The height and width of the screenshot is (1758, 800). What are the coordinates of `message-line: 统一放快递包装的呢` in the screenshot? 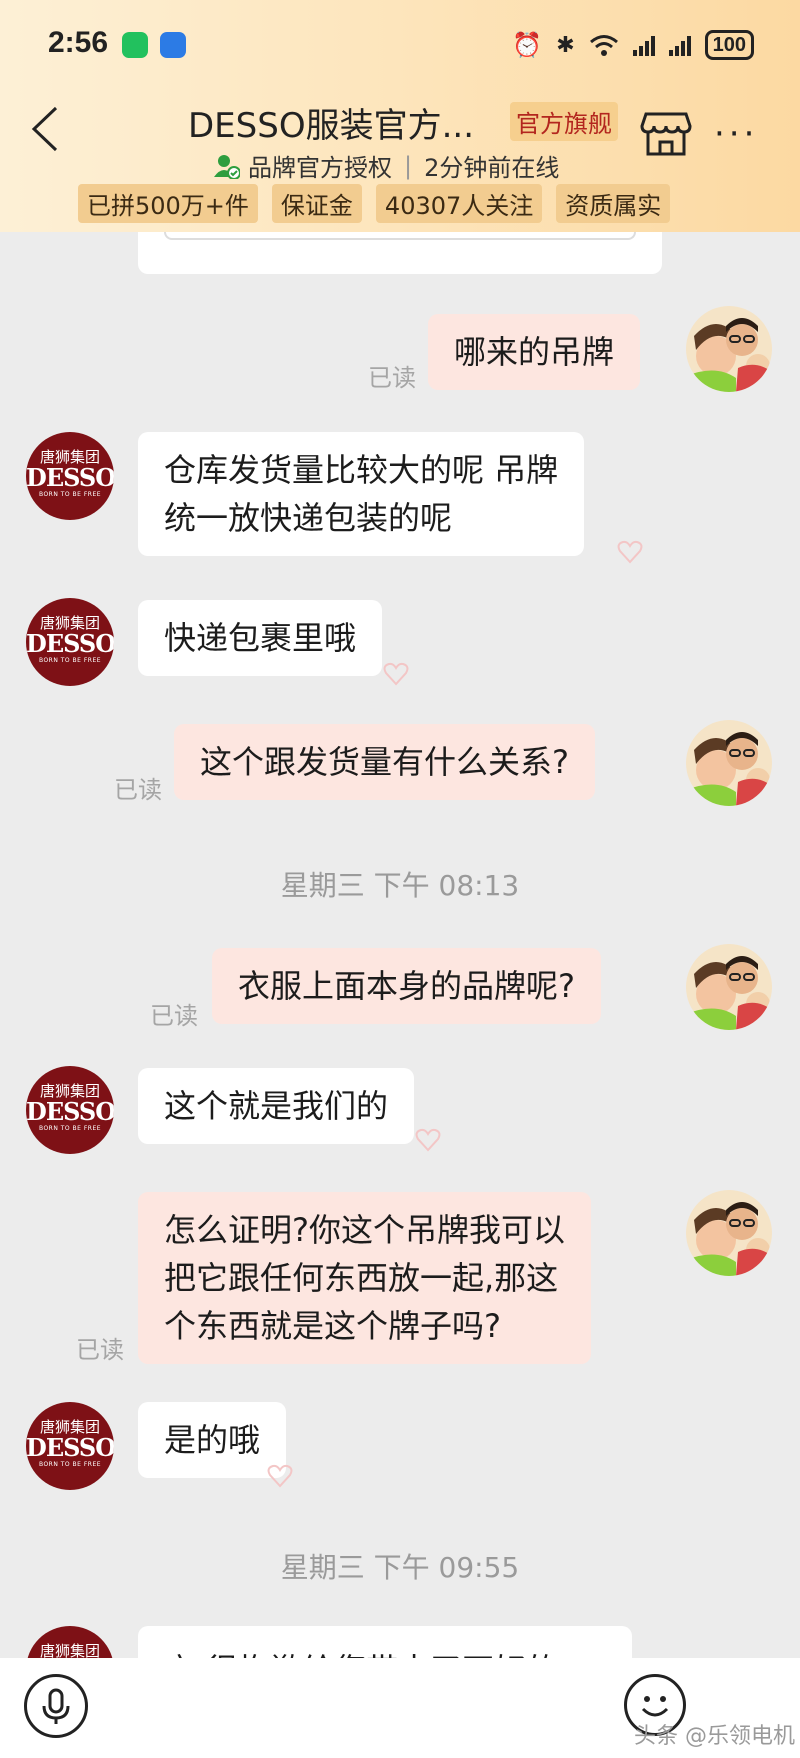 It's located at (308, 518).